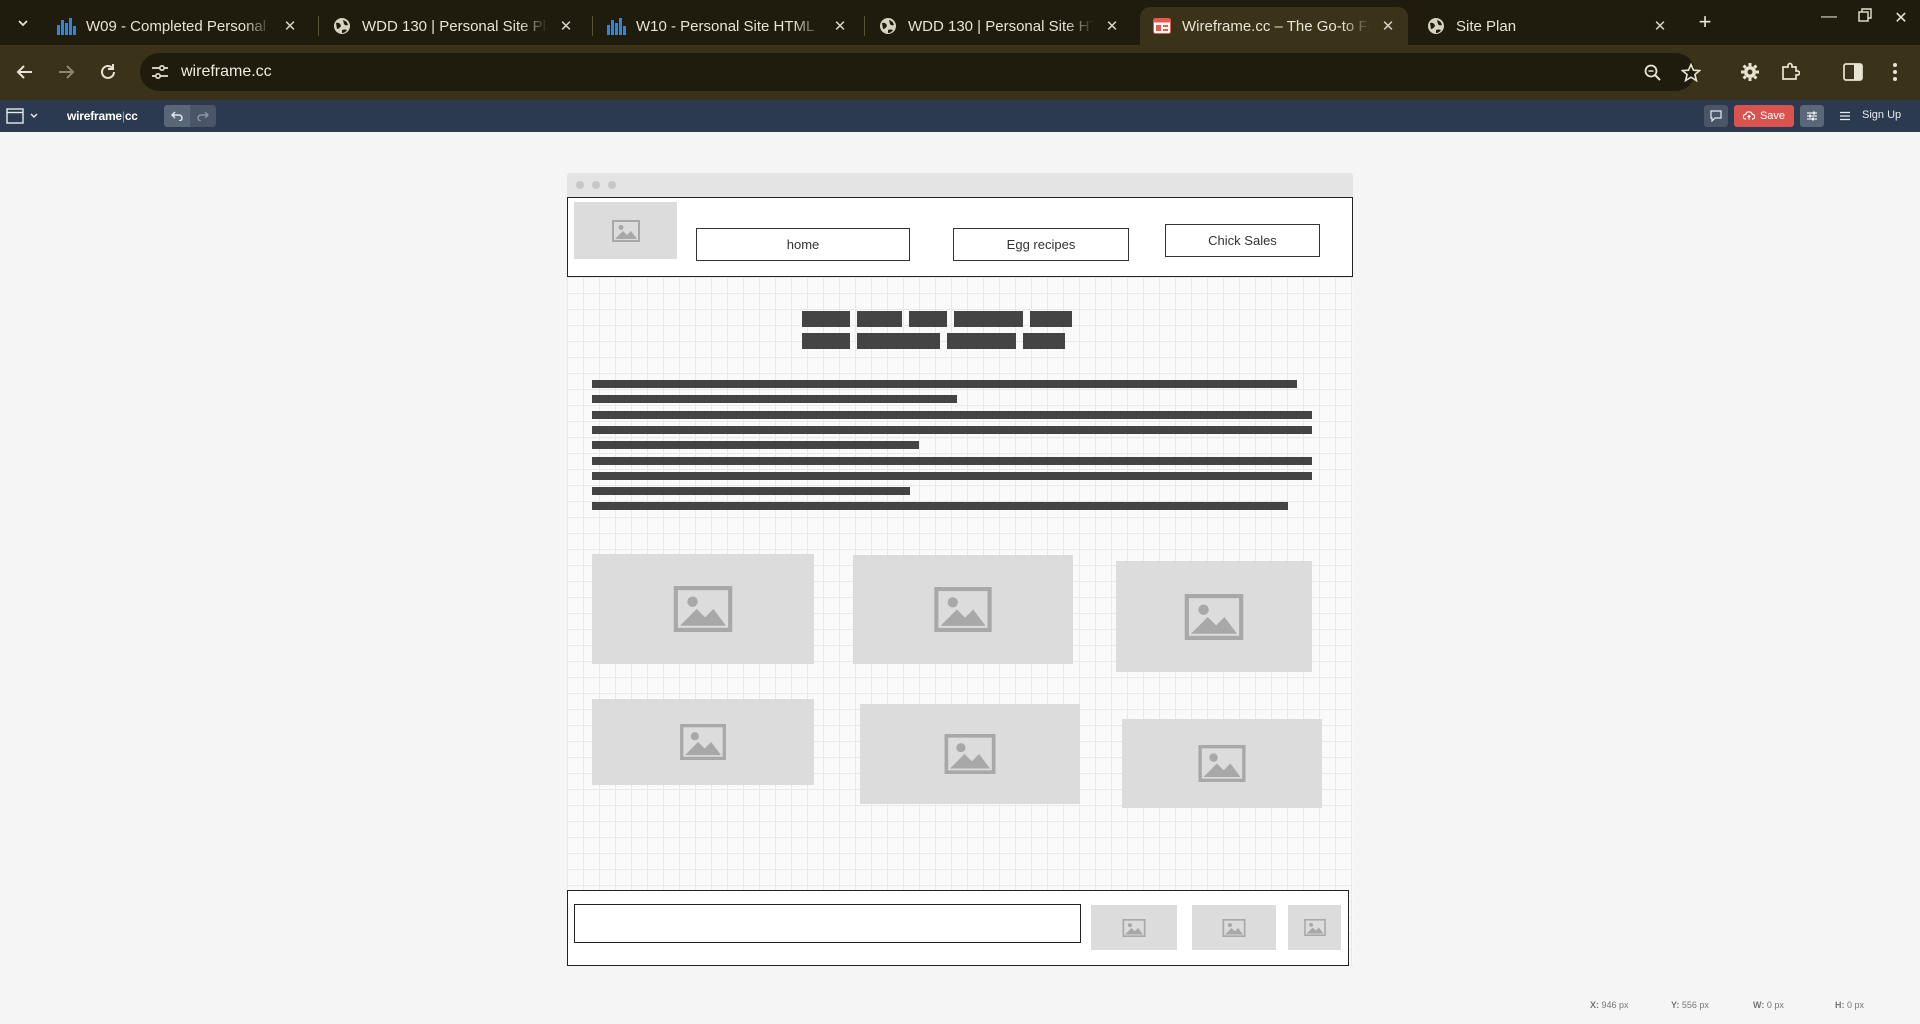 The height and width of the screenshot is (1024, 1920). What do you see at coordinates (960, 1004) in the screenshot?
I see `coordinate-readout: X: 946 px Y: 556 px W: 0 px H: 0 px` at bounding box center [960, 1004].